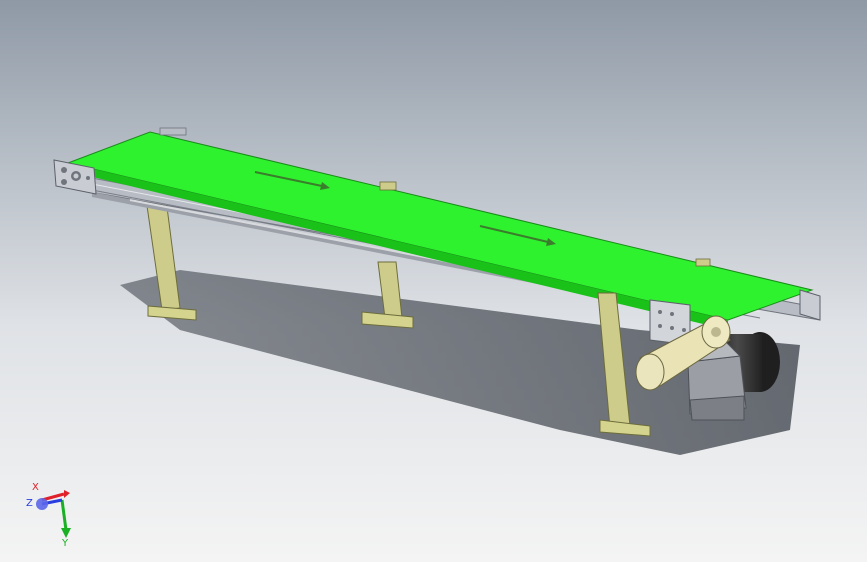 This screenshot has width=867, height=562. Describe the element at coordinates (35, 487) in the screenshot. I see `x-axis-label: X` at that location.